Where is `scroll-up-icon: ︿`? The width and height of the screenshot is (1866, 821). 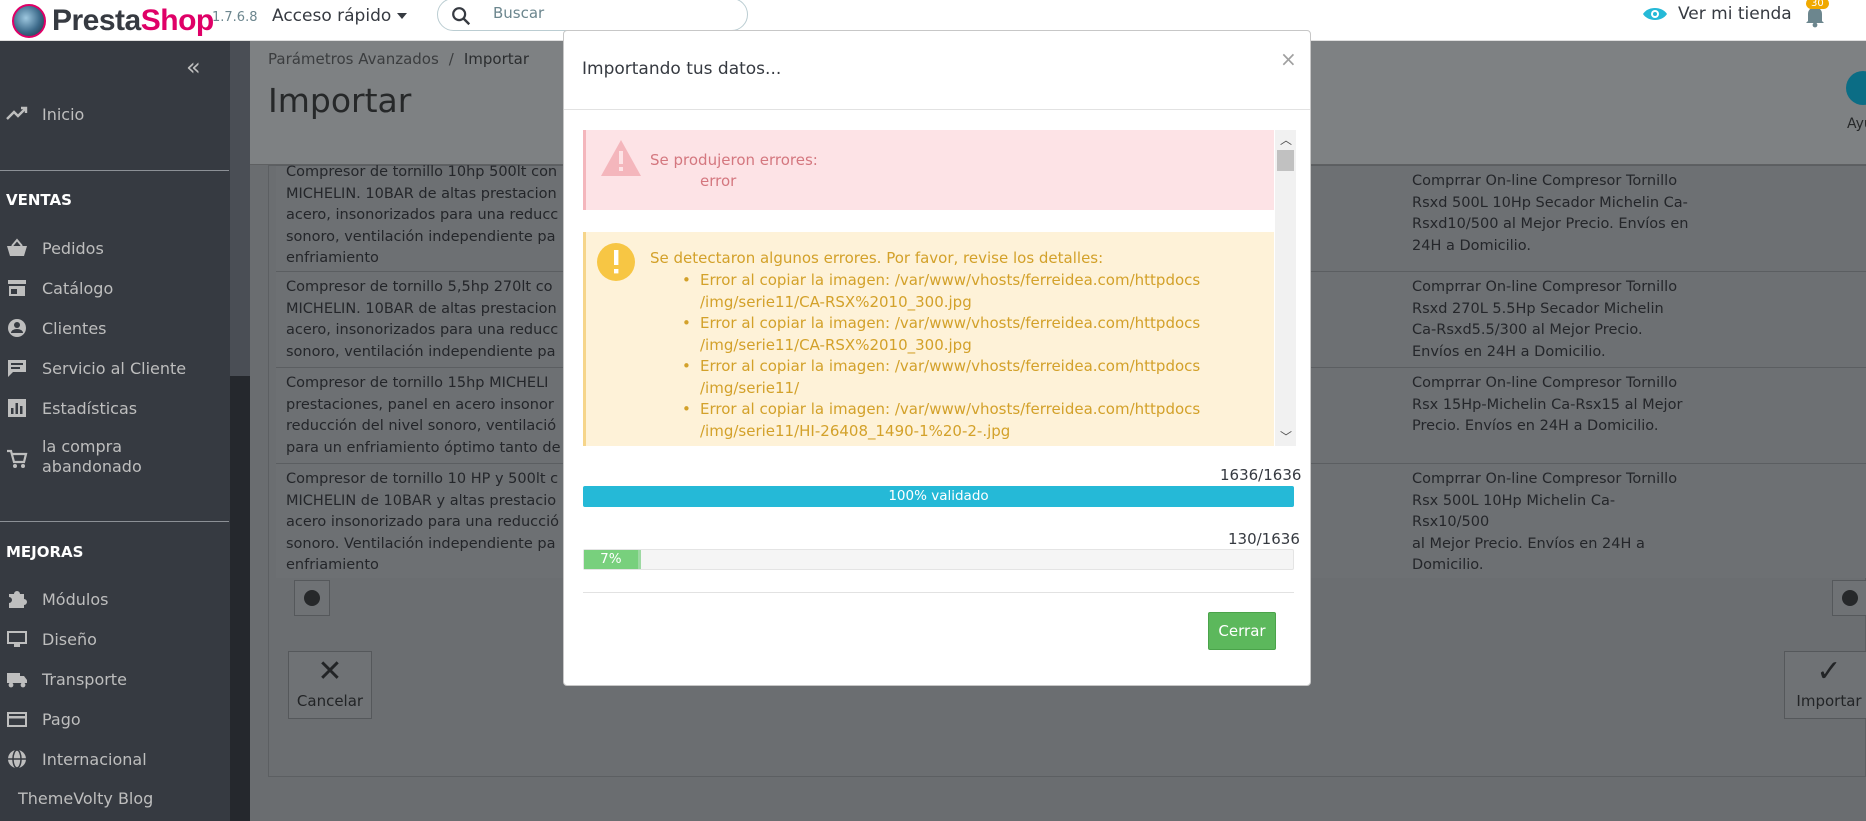
scroll-up-icon: ︿ is located at coordinates (1286, 139).